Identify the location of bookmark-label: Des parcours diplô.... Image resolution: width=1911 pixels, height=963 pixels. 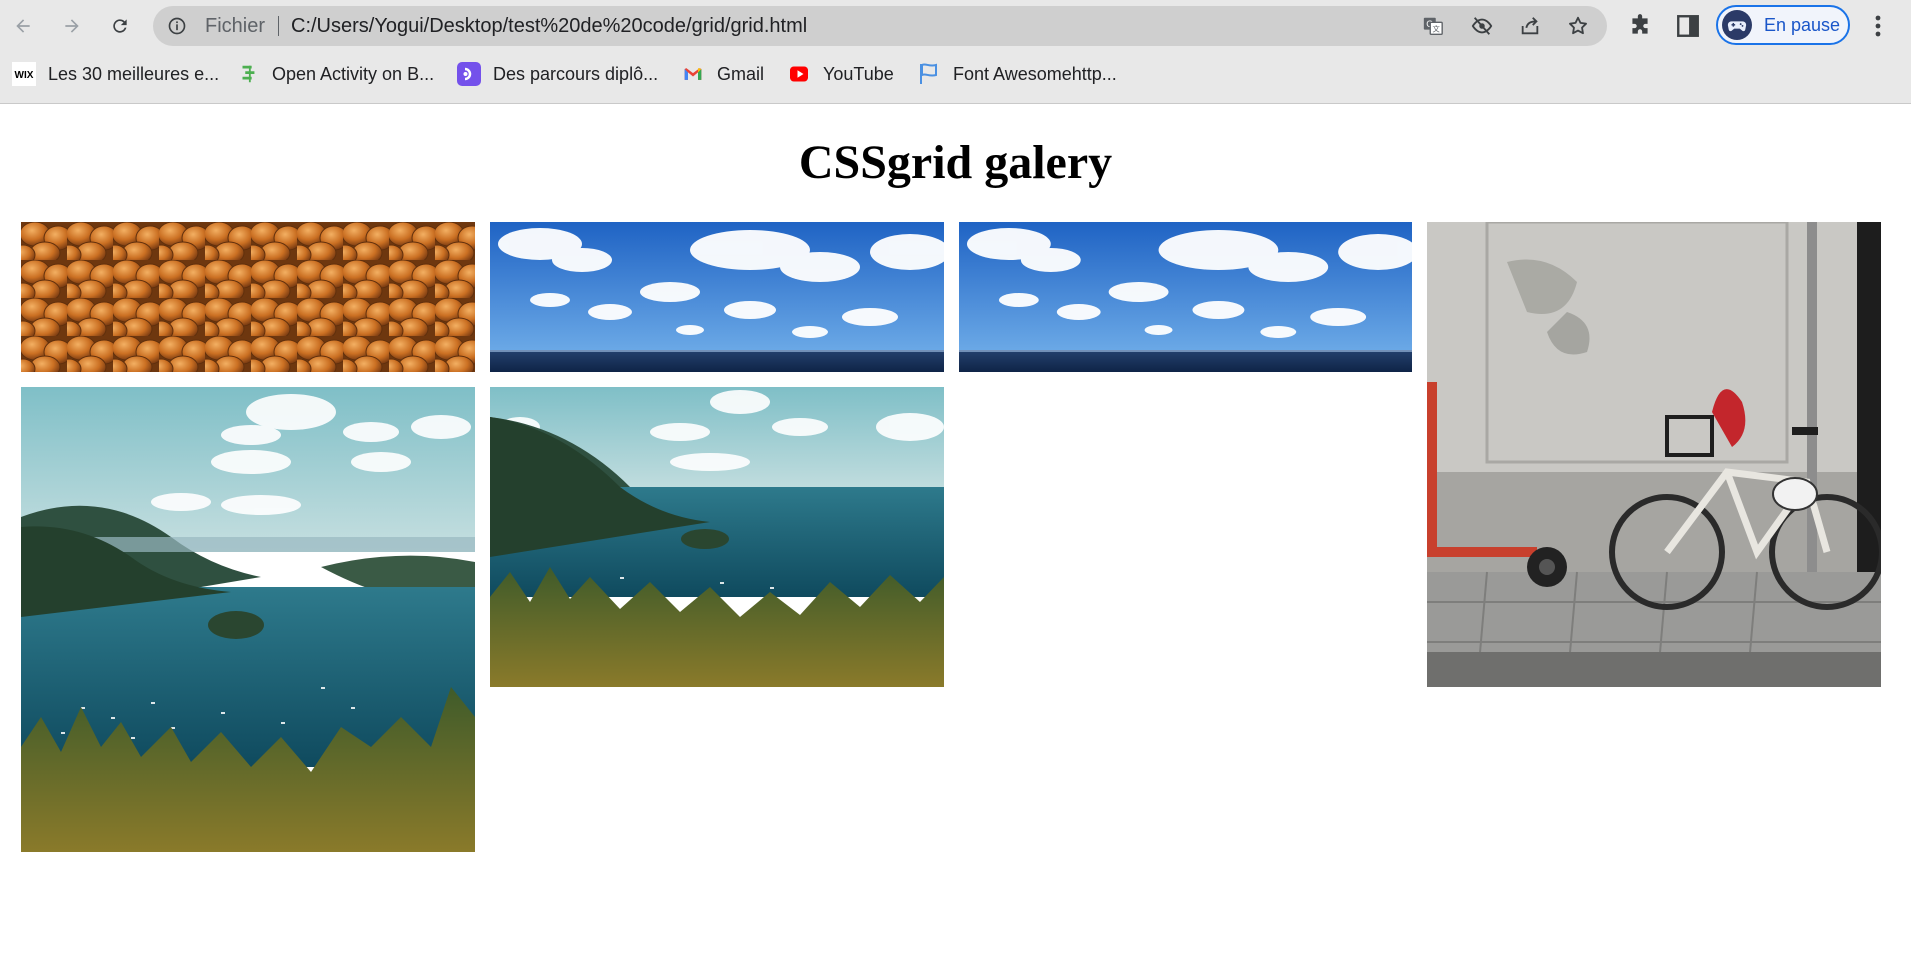
(576, 73).